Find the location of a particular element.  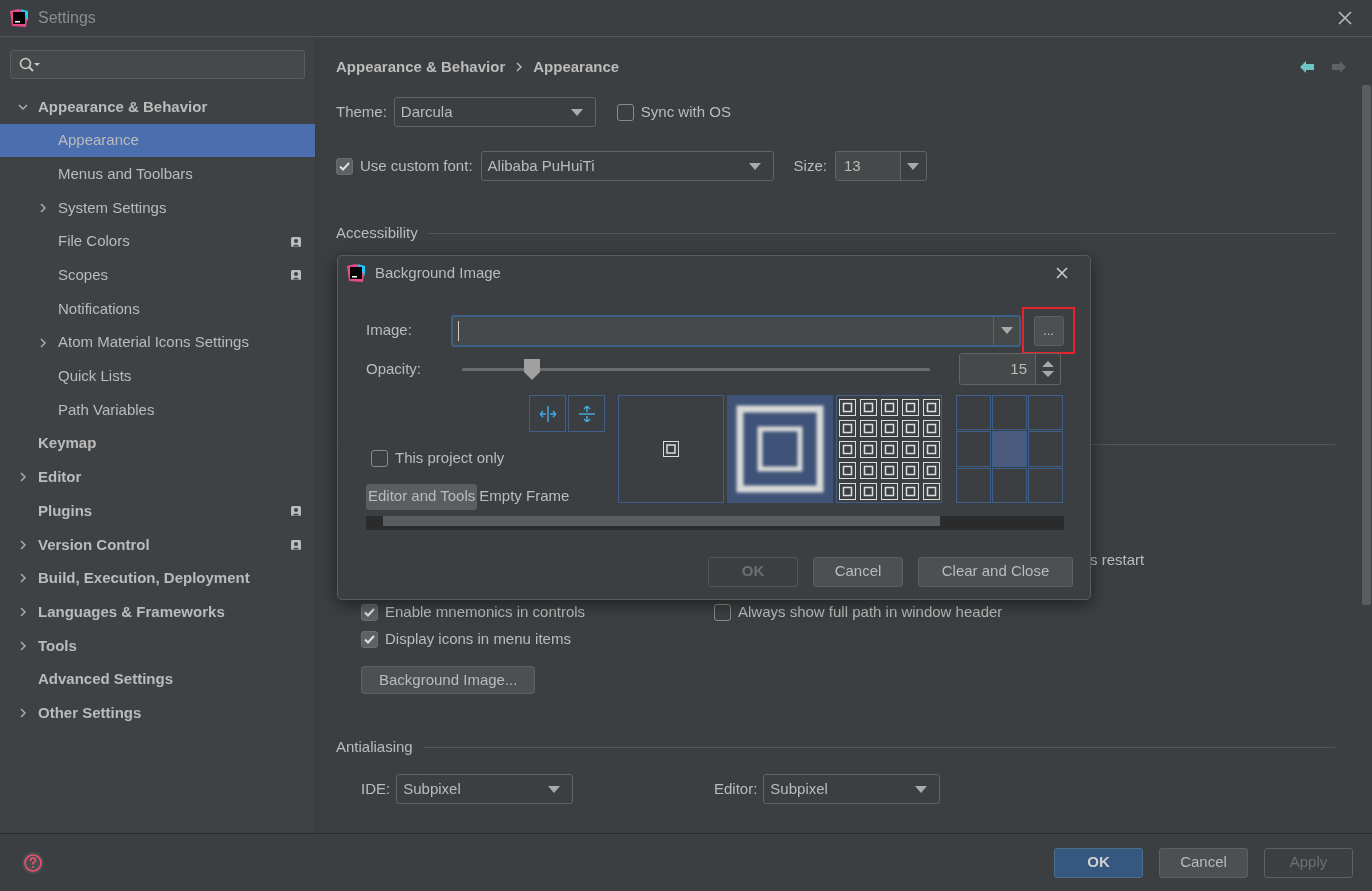

sidebar-item: File Colors is located at coordinates (157, 241).